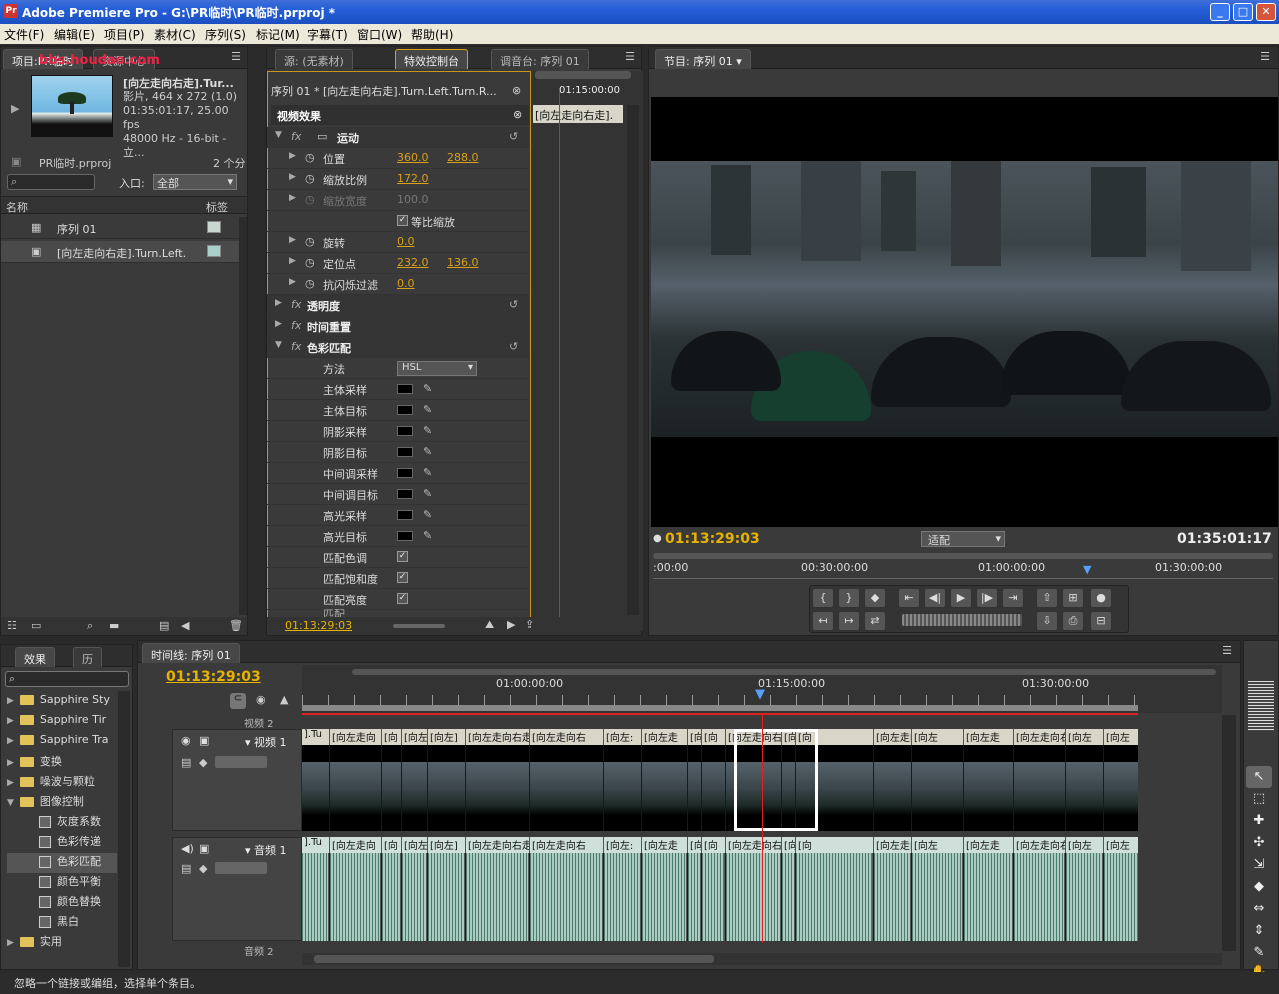  What do you see at coordinates (1266, 12) in the screenshot?
I see `close-button: ✕` at bounding box center [1266, 12].